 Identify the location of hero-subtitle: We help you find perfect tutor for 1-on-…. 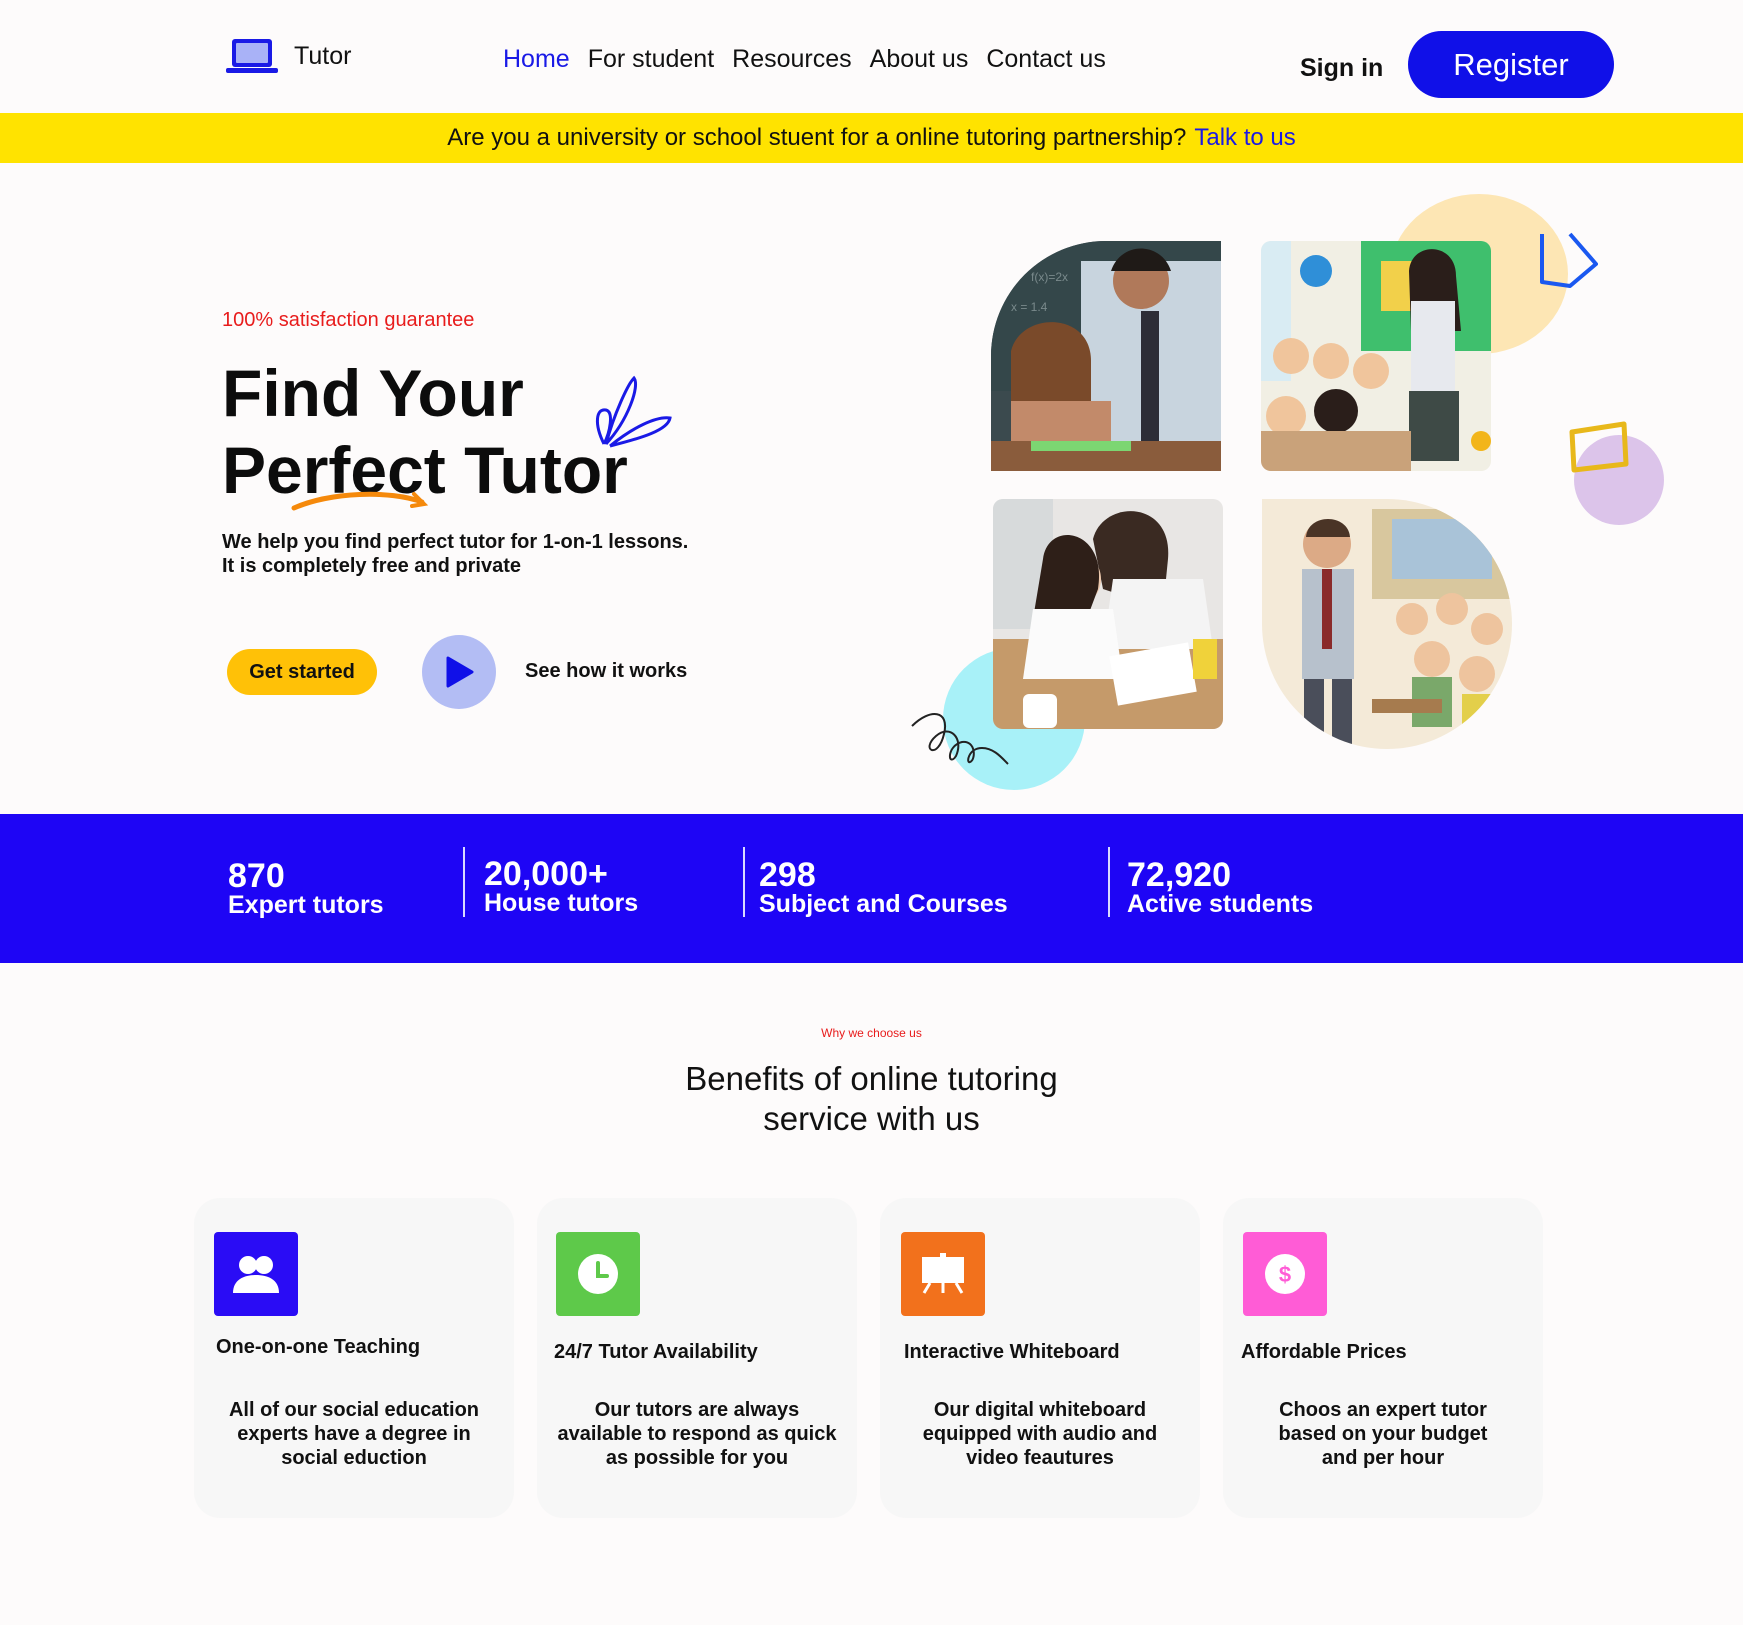
(455, 554).